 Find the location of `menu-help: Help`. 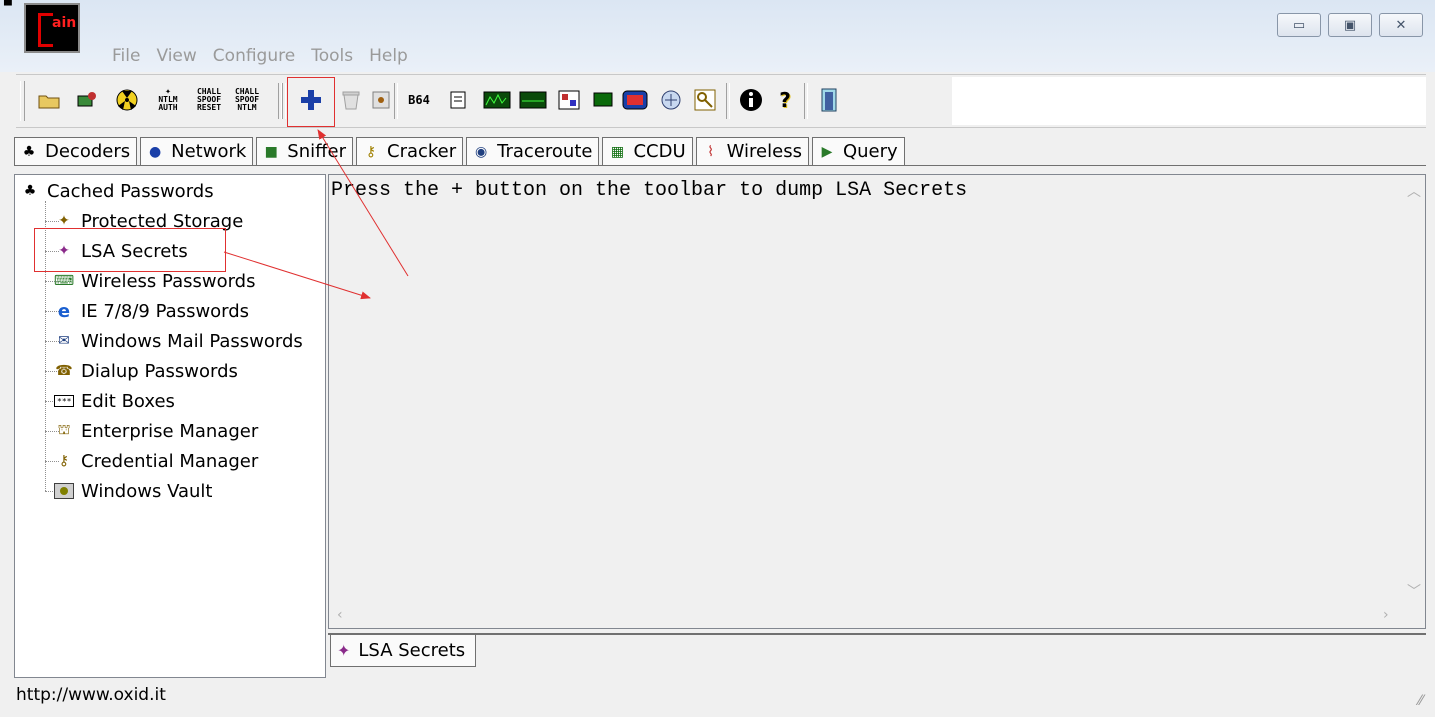

menu-help: Help is located at coordinates (388, 56).